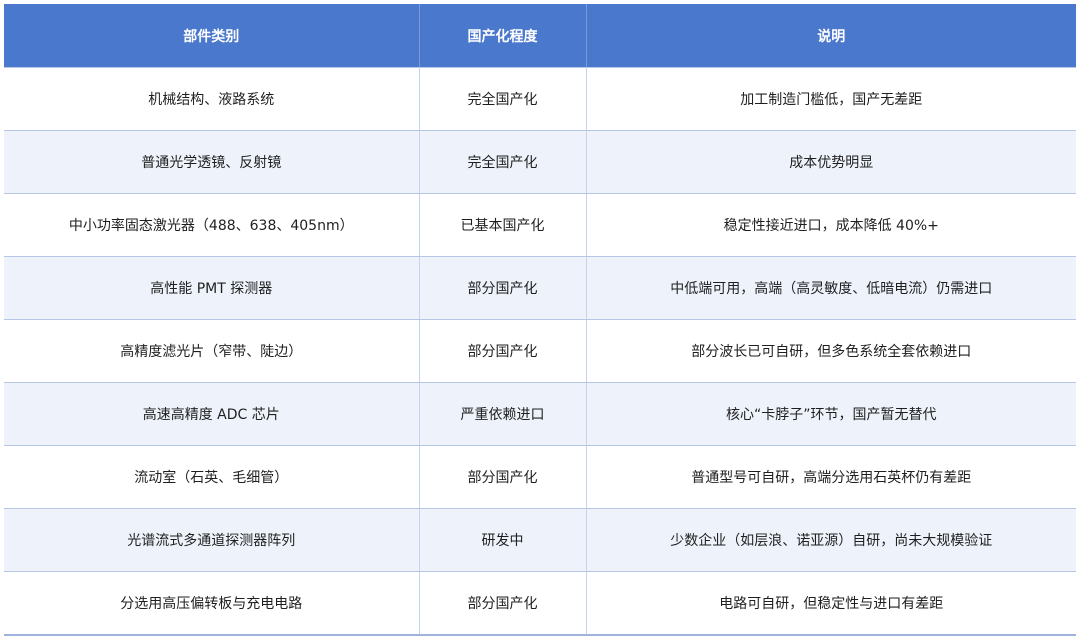 Image resolution: width=1080 pixels, height=644 pixels. Describe the element at coordinates (502, 540) in the screenshot. I see `cell-localization-level: 研发中` at that location.